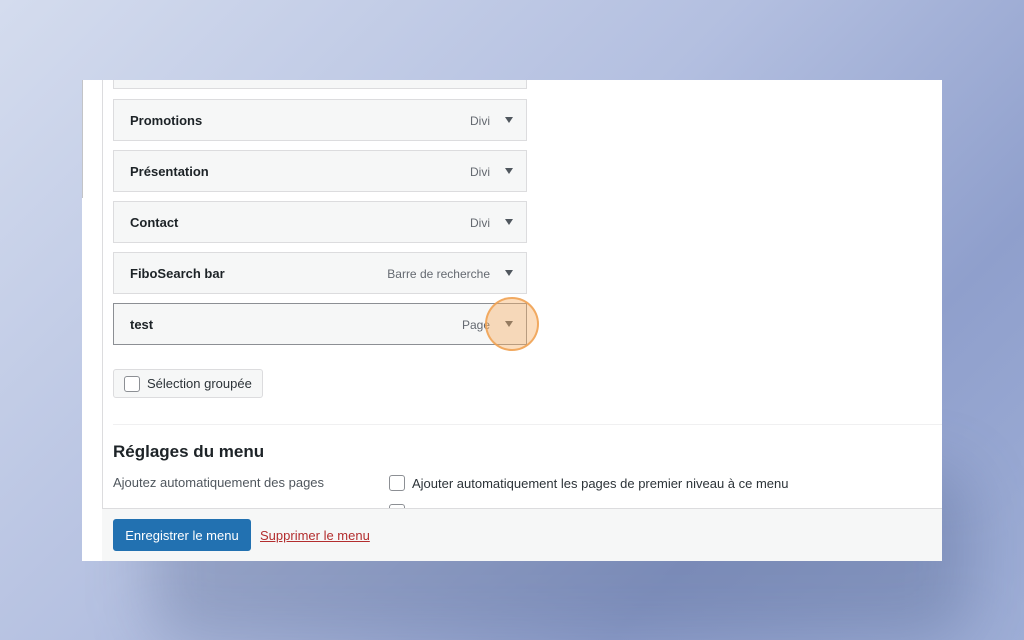 The image size is (1024, 640). I want to click on left-rail-divider, so click(102, 320).